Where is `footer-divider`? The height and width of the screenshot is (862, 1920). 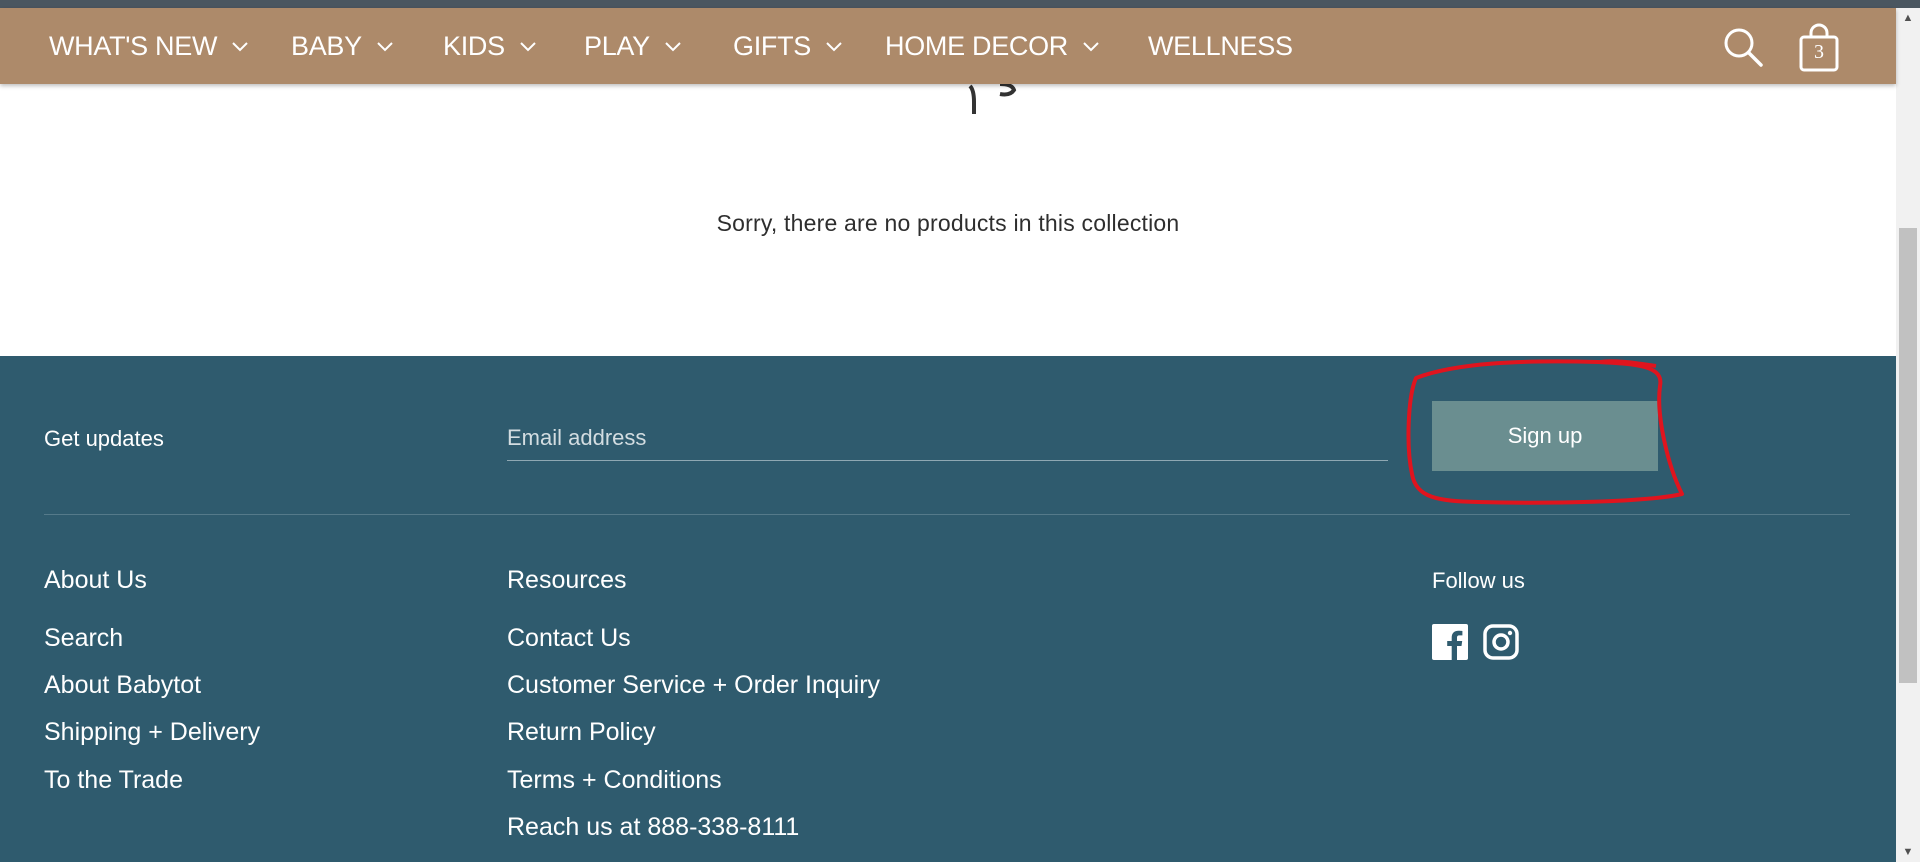
footer-divider is located at coordinates (947, 514).